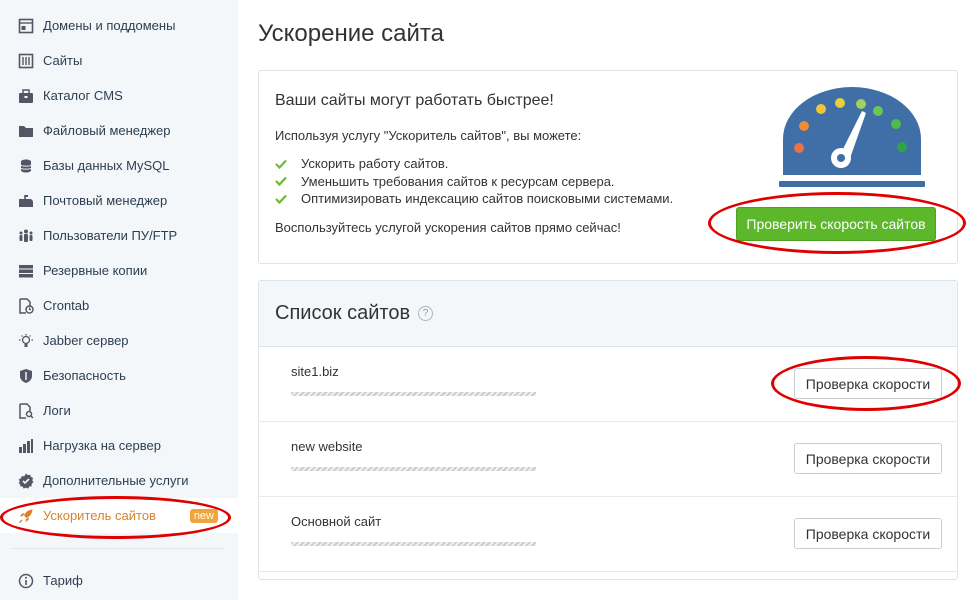 This screenshot has height=600, width=977. Describe the element at coordinates (83, 95) in the screenshot. I see `sidebar-item-label: Каталог CMS` at that location.